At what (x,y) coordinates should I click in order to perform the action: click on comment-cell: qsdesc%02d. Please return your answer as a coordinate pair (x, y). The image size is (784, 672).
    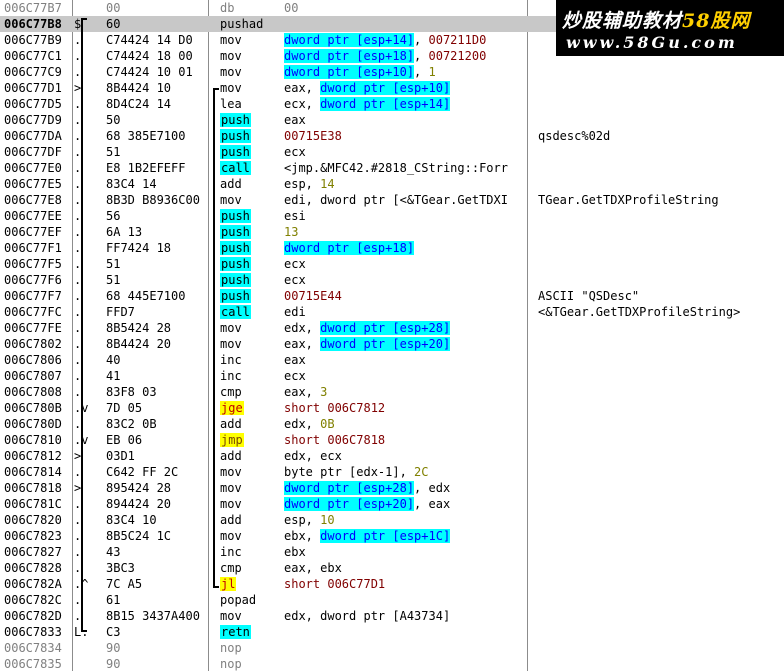
    Looking at the image, I should click on (574, 136).